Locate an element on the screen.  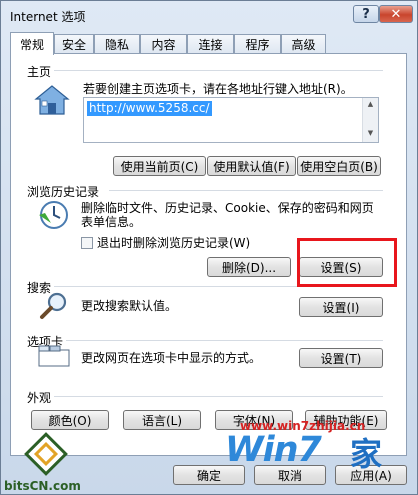
bitscn-text: bitsCN.com is located at coordinates (42, 486).